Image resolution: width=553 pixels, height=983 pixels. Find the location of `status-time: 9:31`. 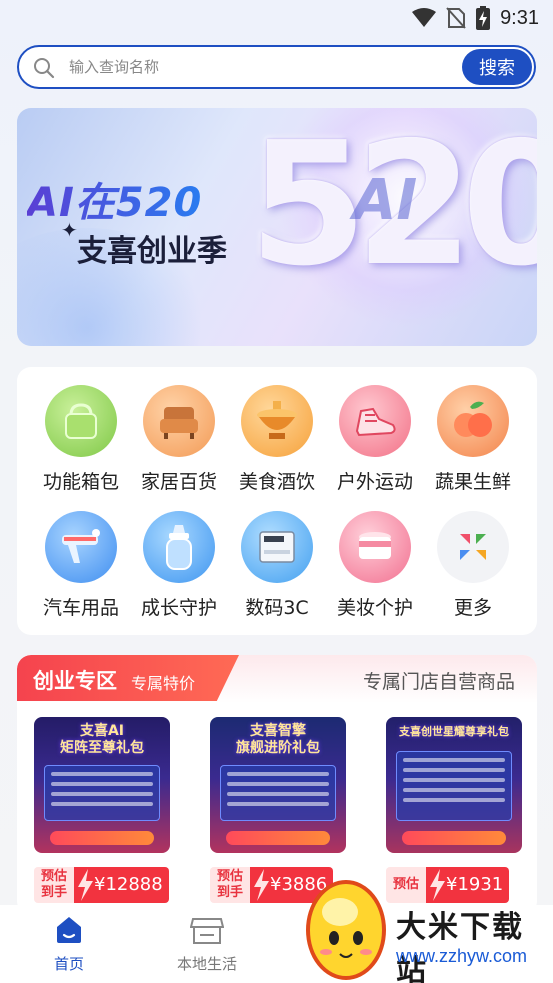

status-time: 9:31 is located at coordinates (519, 17).